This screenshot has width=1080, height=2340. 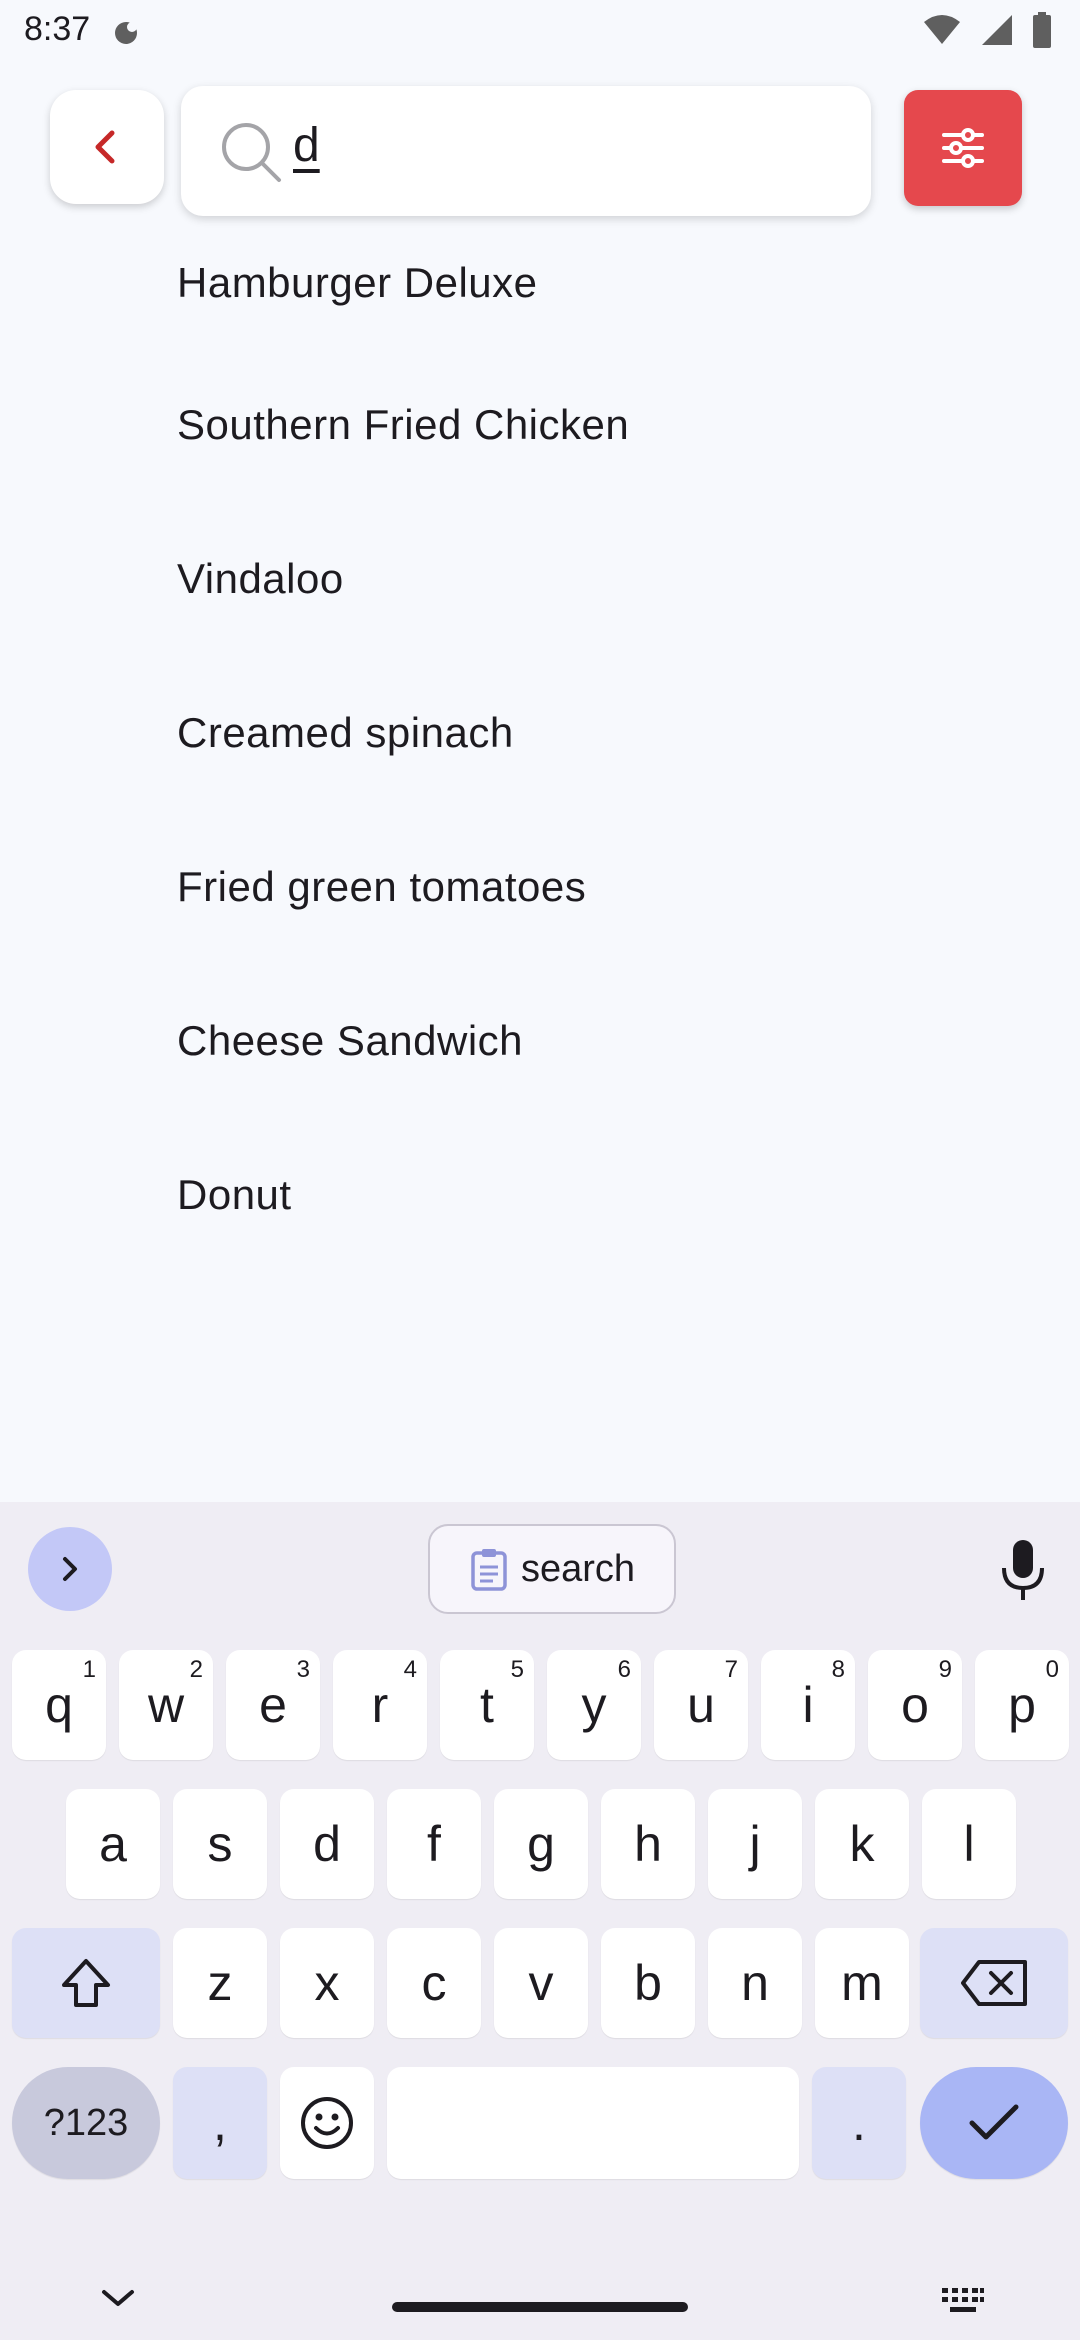 I want to click on key-j: j, so click(x=755, y=1844).